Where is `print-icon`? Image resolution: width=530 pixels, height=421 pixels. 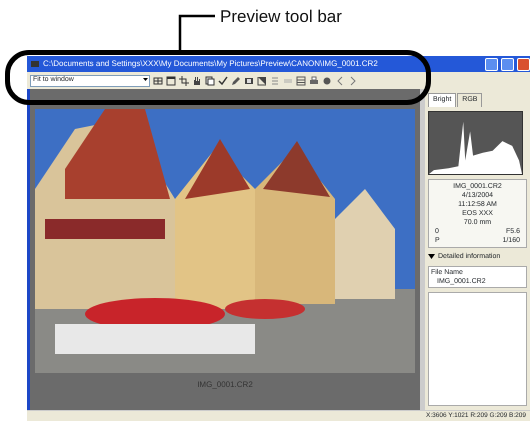 print-icon is located at coordinates (314, 81).